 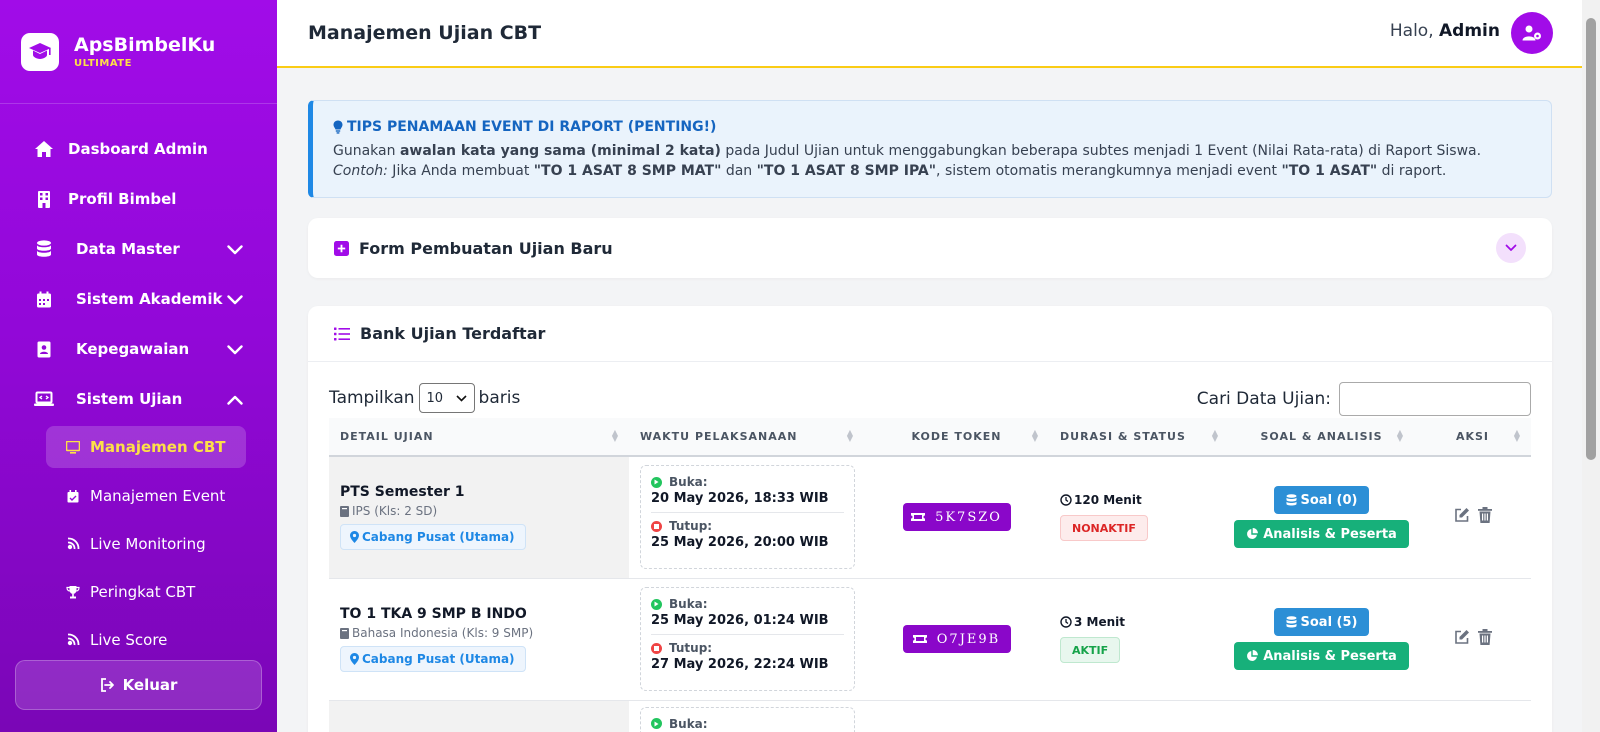 I want to click on token-cell, so click(x=956, y=716).